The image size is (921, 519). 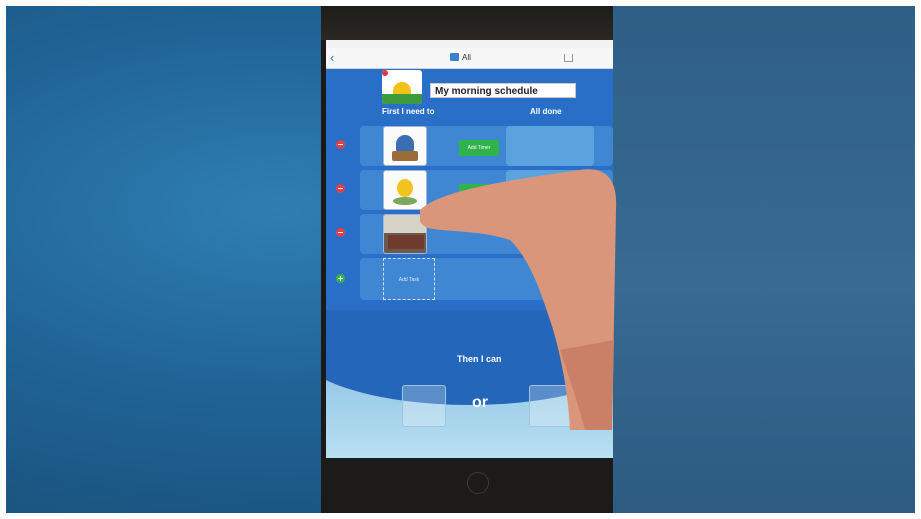 I want to click on photo-lower, so click(x=406, y=242).